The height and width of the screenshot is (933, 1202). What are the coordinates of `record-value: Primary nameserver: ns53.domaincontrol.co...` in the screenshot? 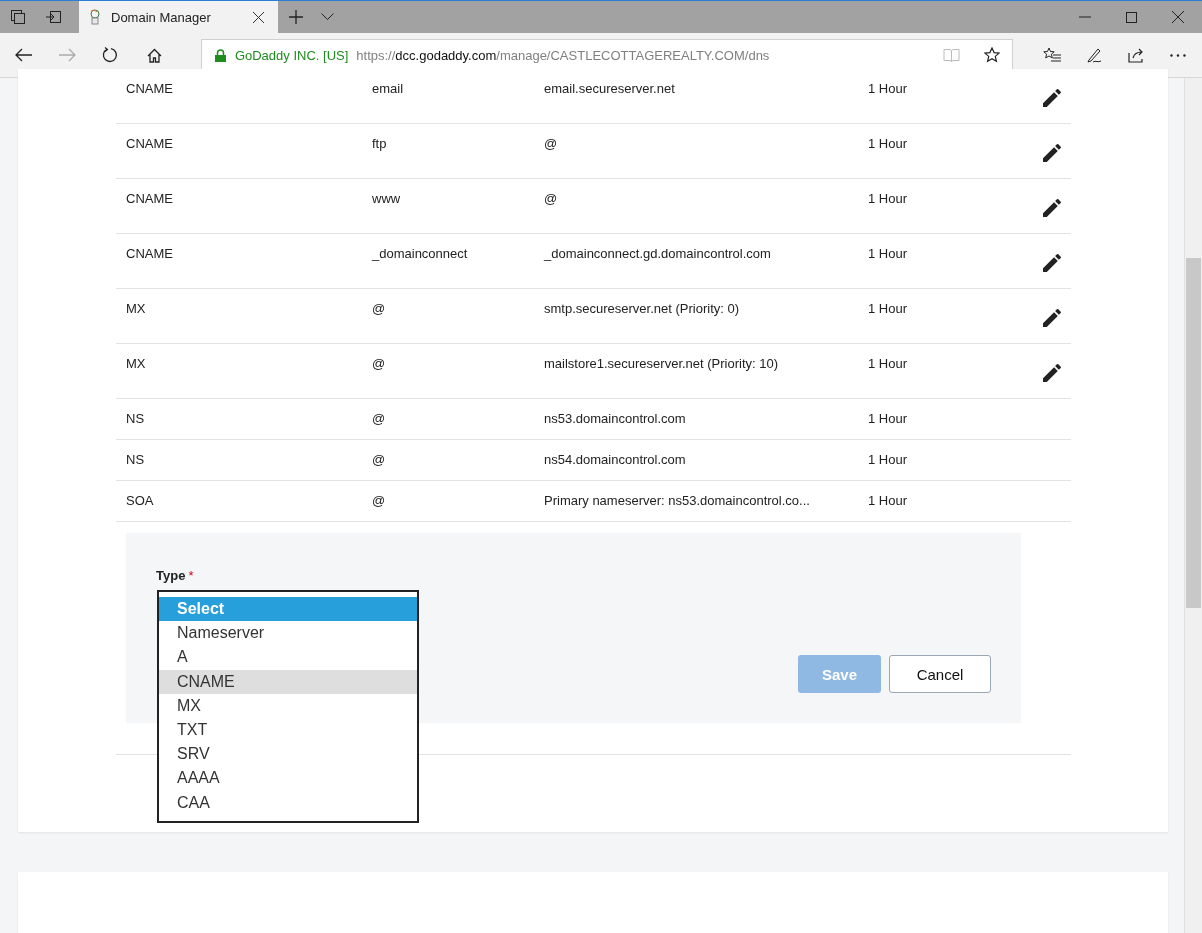 It's located at (677, 500).